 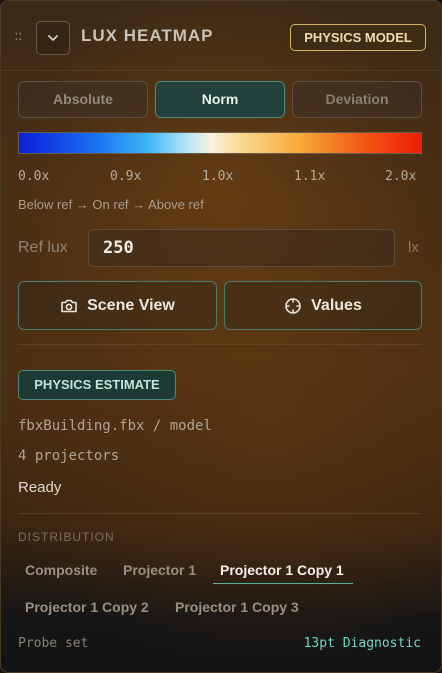 What do you see at coordinates (61, 570) in the screenshot?
I see `tab-composite: Composite` at bounding box center [61, 570].